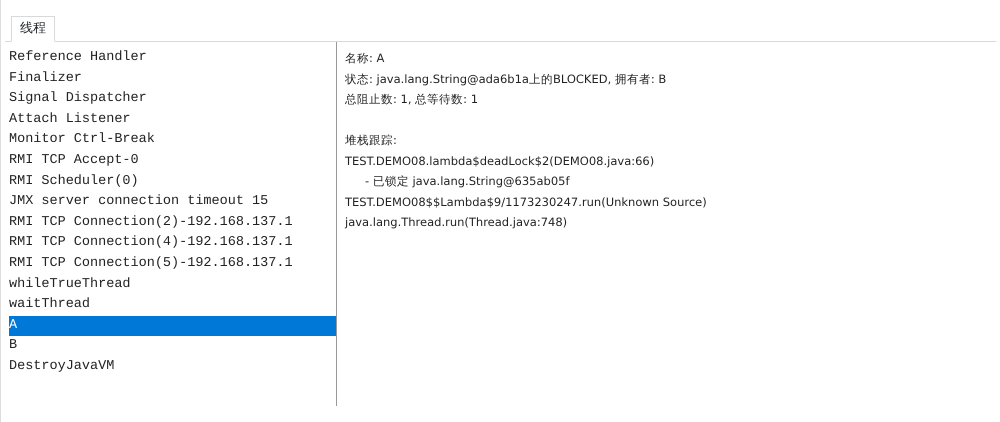  What do you see at coordinates (172, 326) in the screenshot?
I see `thread-list-item: A` at bounding box center [172, 326].